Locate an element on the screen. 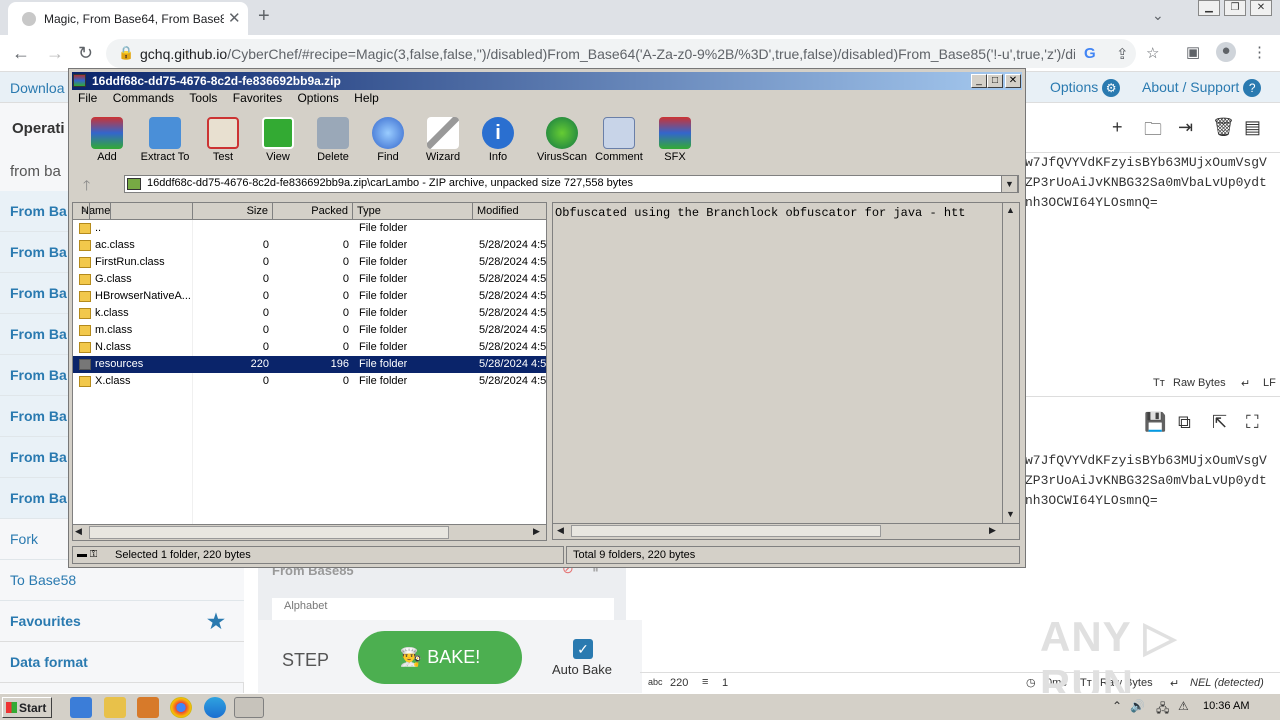 Image resolution: width=1280 pixels, height=720 pixels. winrar-title-bar: 16ddf68c-dd75-4676-8c2d-fe836692bb9a.zip is located at coordinates (547, 81).